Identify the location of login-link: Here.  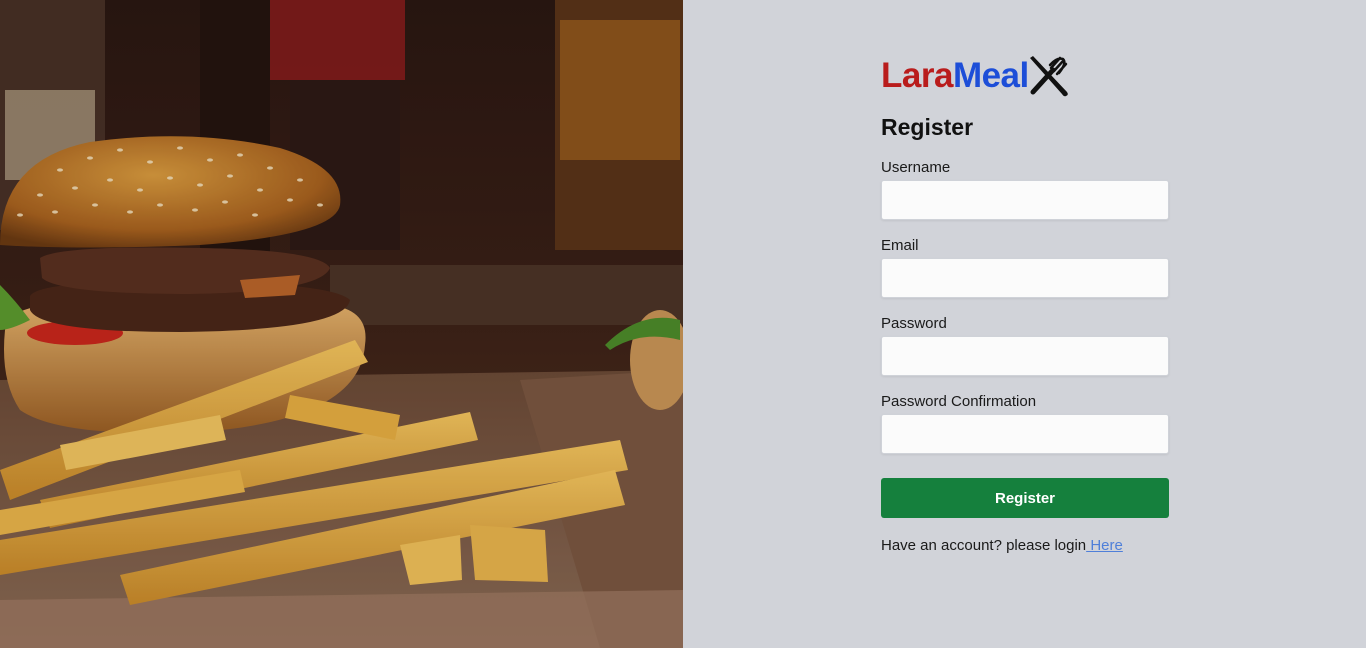
(1104, 545).